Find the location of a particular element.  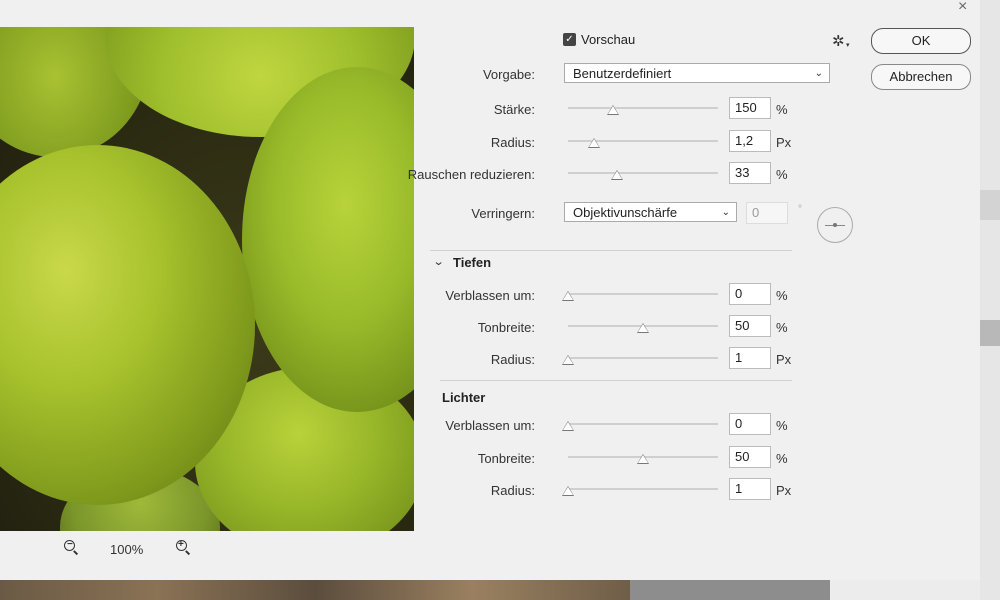

shadows-radius-unit: Px is located at coordinates (784, 359).